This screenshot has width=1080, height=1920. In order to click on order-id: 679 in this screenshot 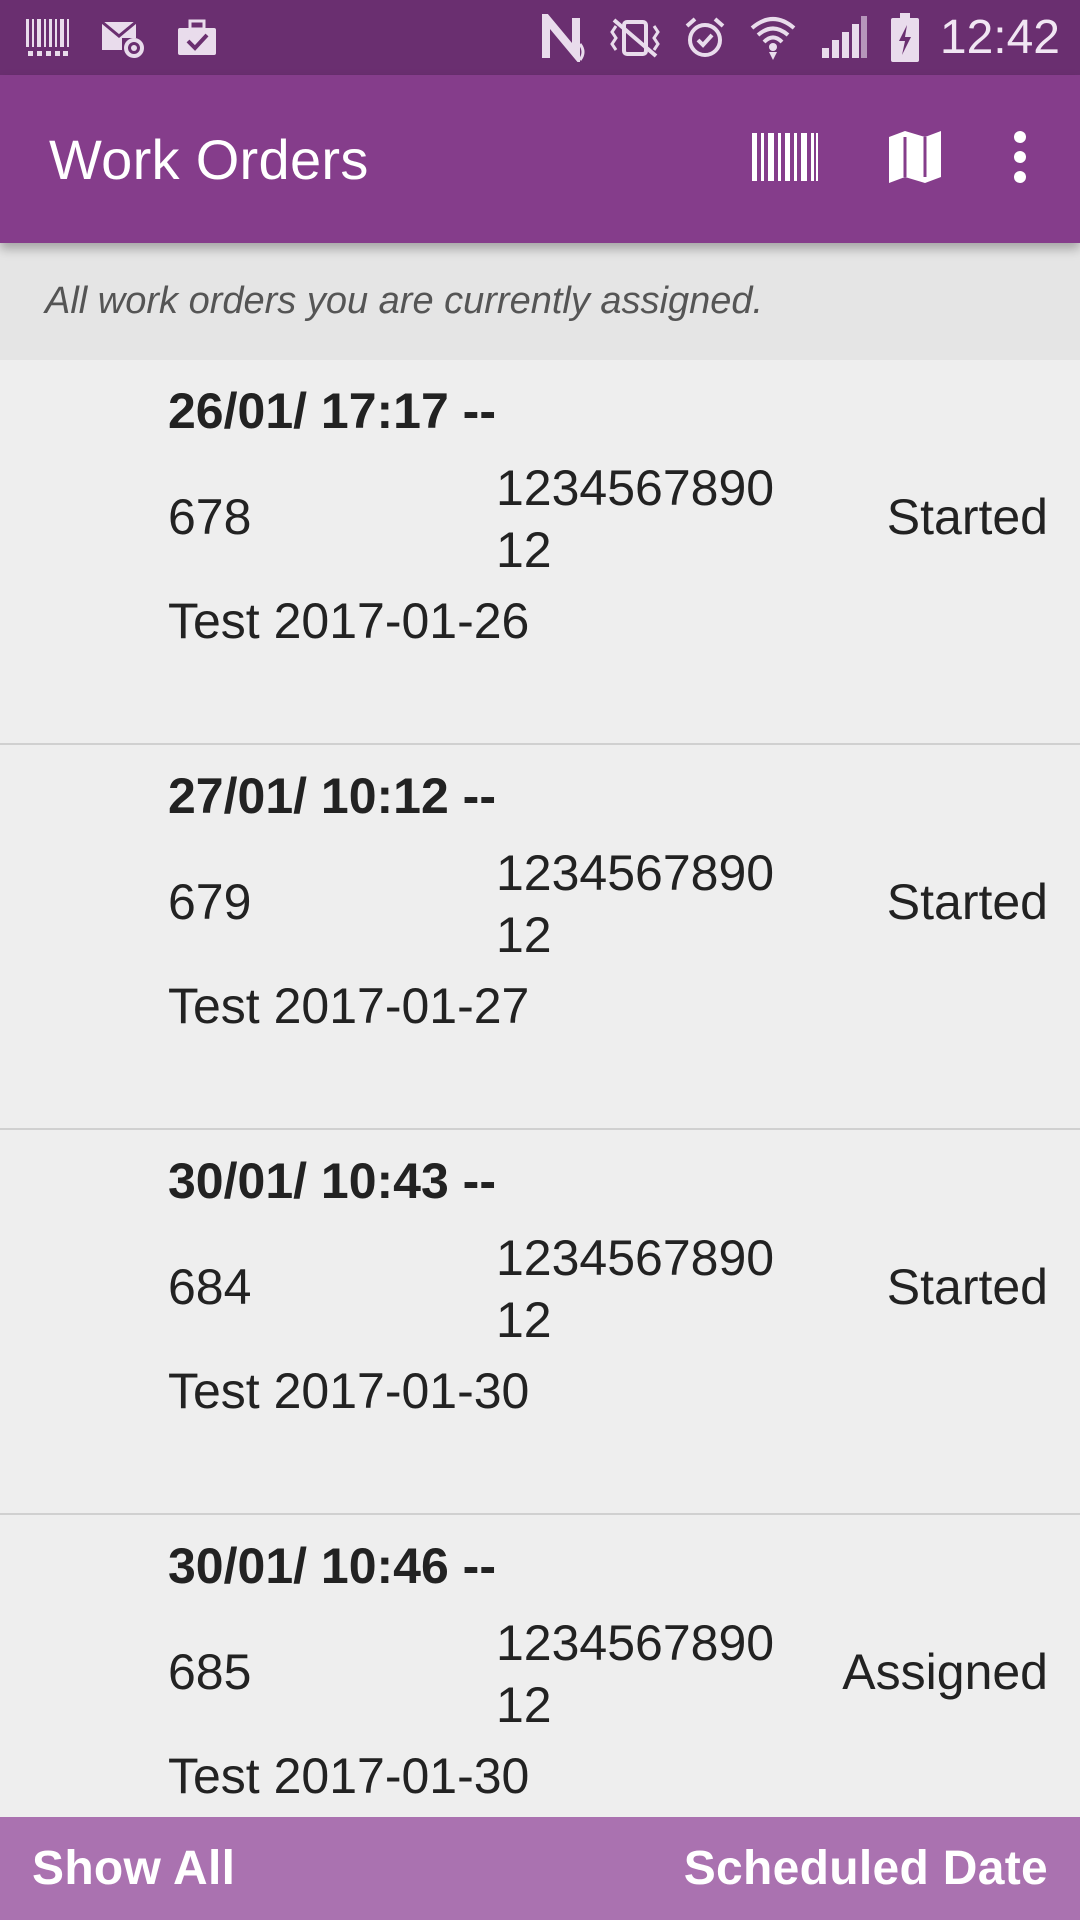, I will do `click(210, 902)`.